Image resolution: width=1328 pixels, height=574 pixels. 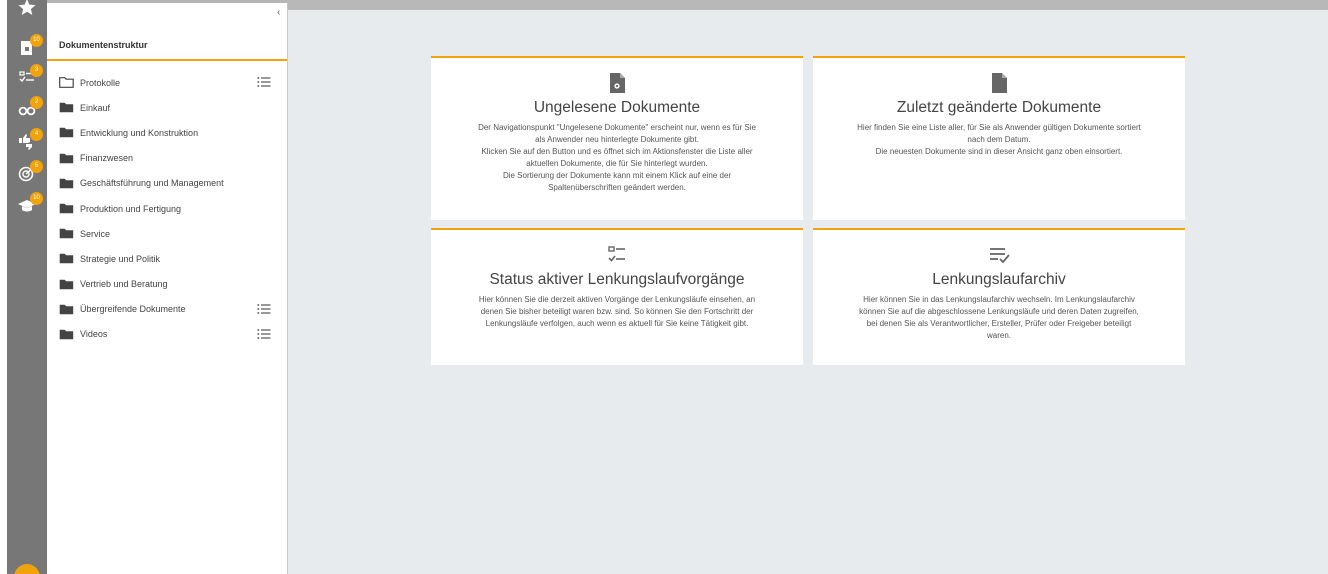 What do you see at coordinates (27, 47) in the screenshot?
I see `rail-documents-button: 10` at bounding box center [27, 47].